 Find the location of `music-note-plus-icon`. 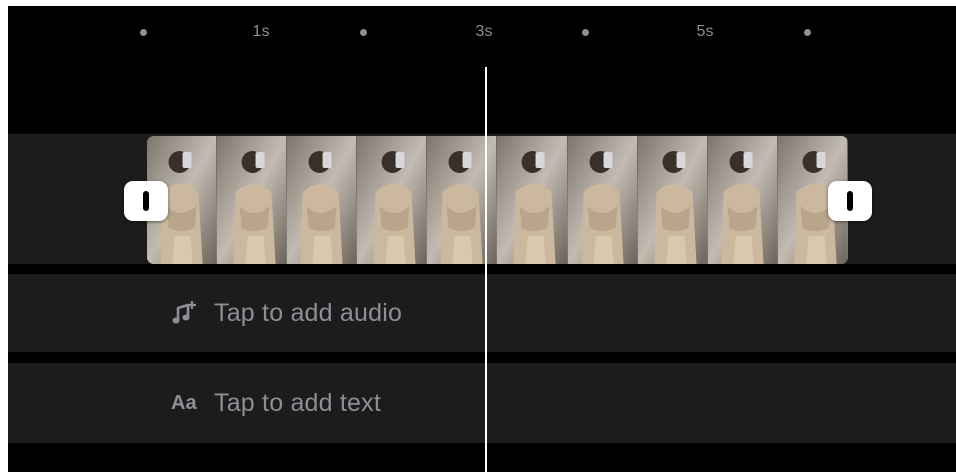

music-note-plus-icon is located at coordinates (188, 313).